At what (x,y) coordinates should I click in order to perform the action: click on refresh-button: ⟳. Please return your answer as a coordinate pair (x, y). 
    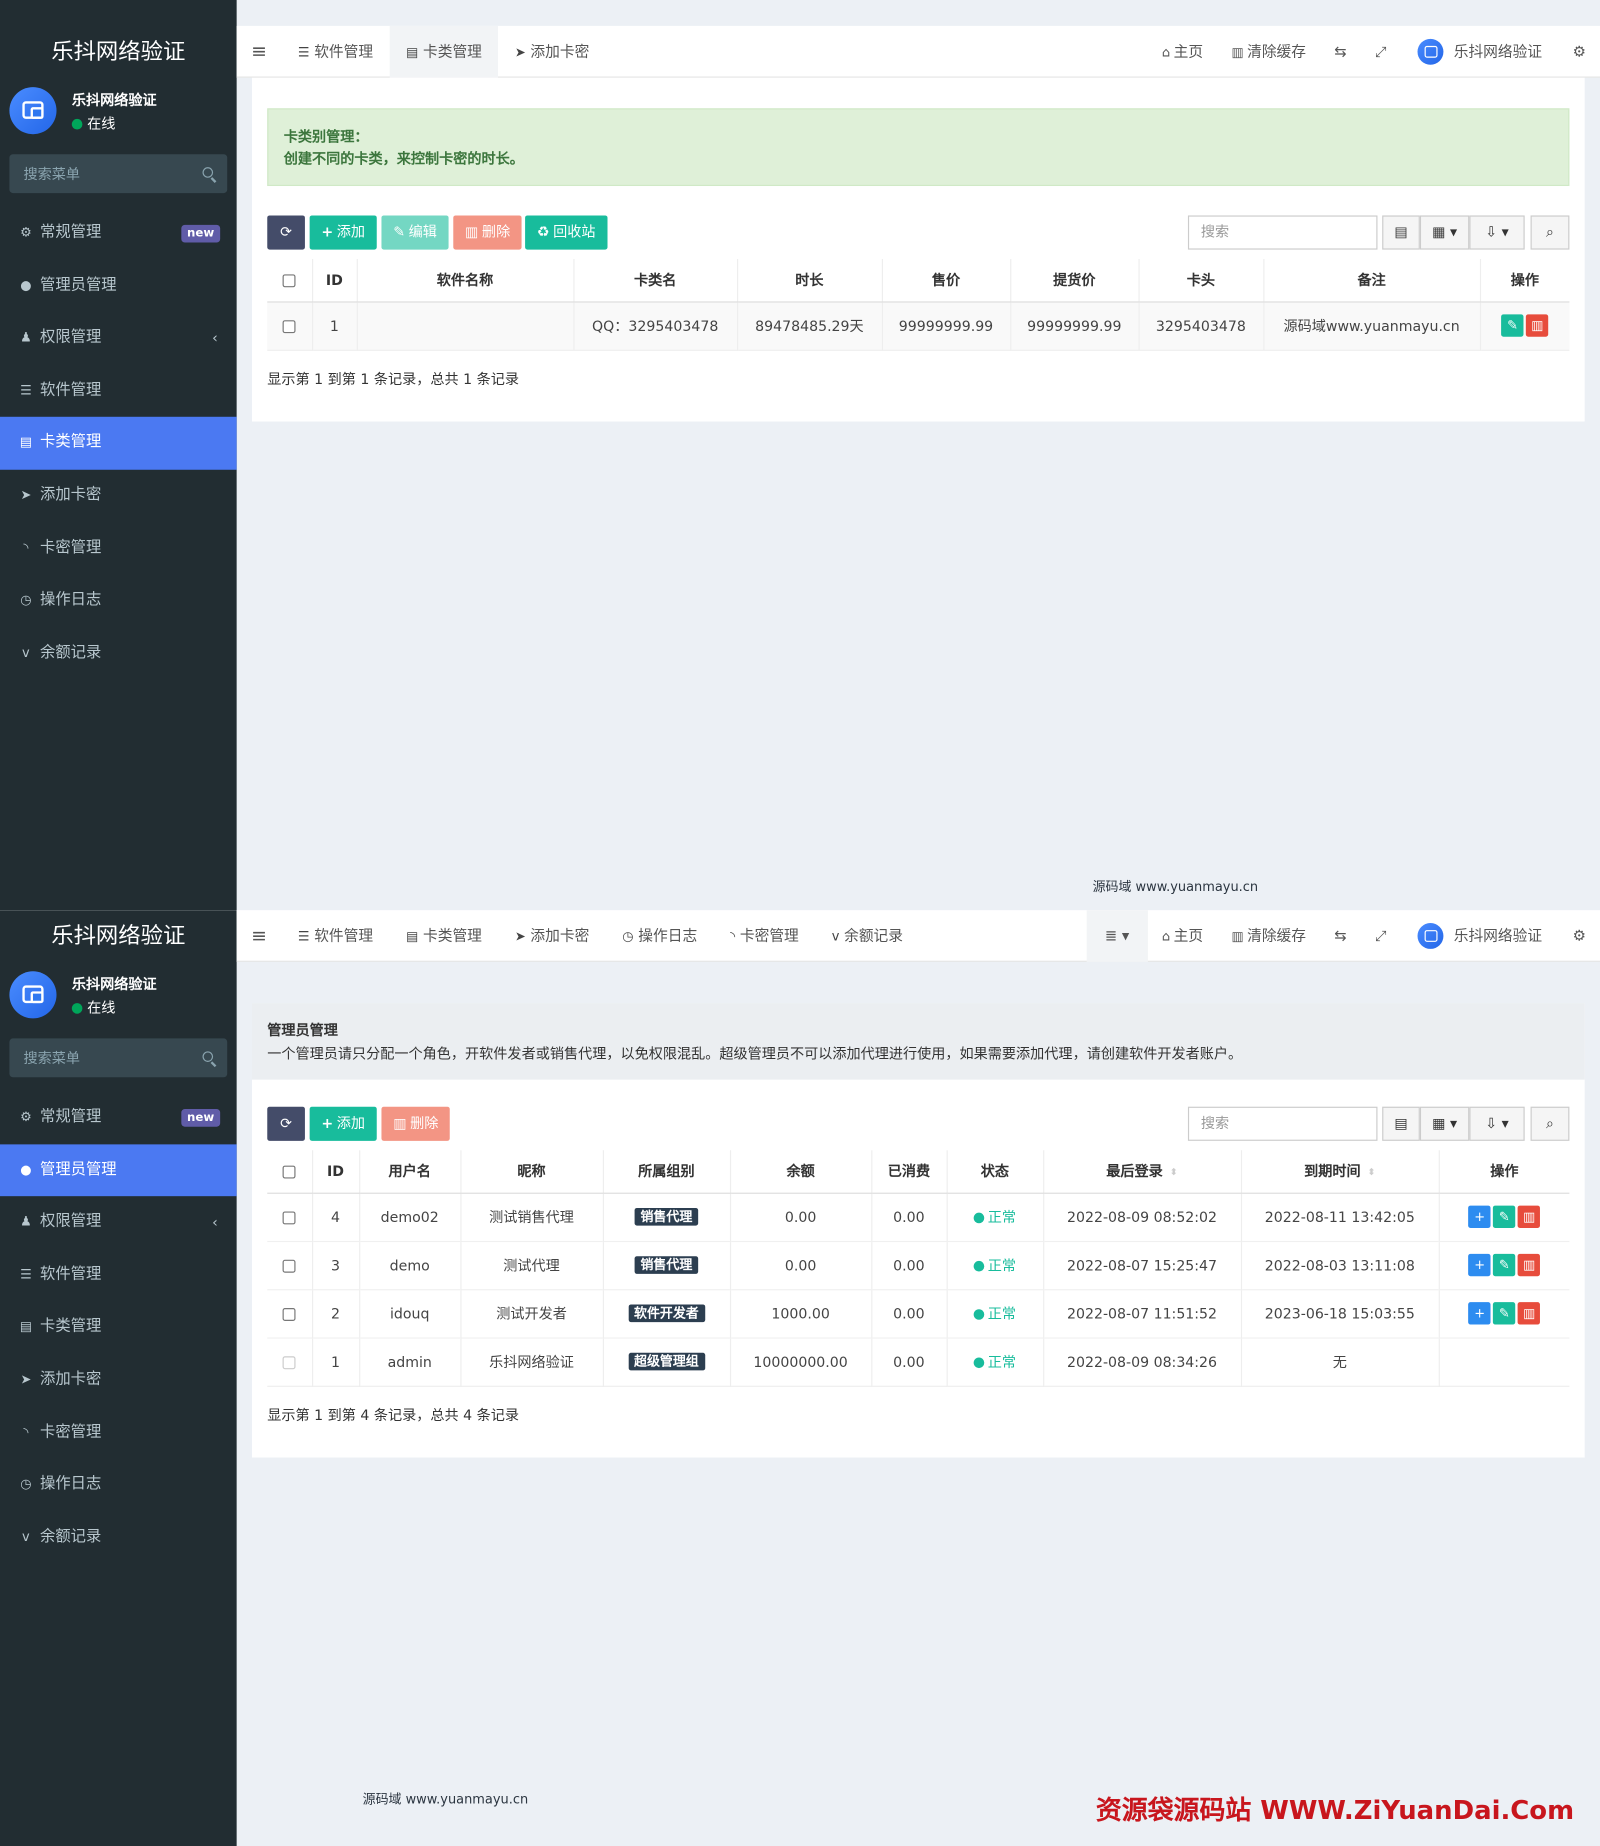
    Looking at the image, I should click on (286, 232).